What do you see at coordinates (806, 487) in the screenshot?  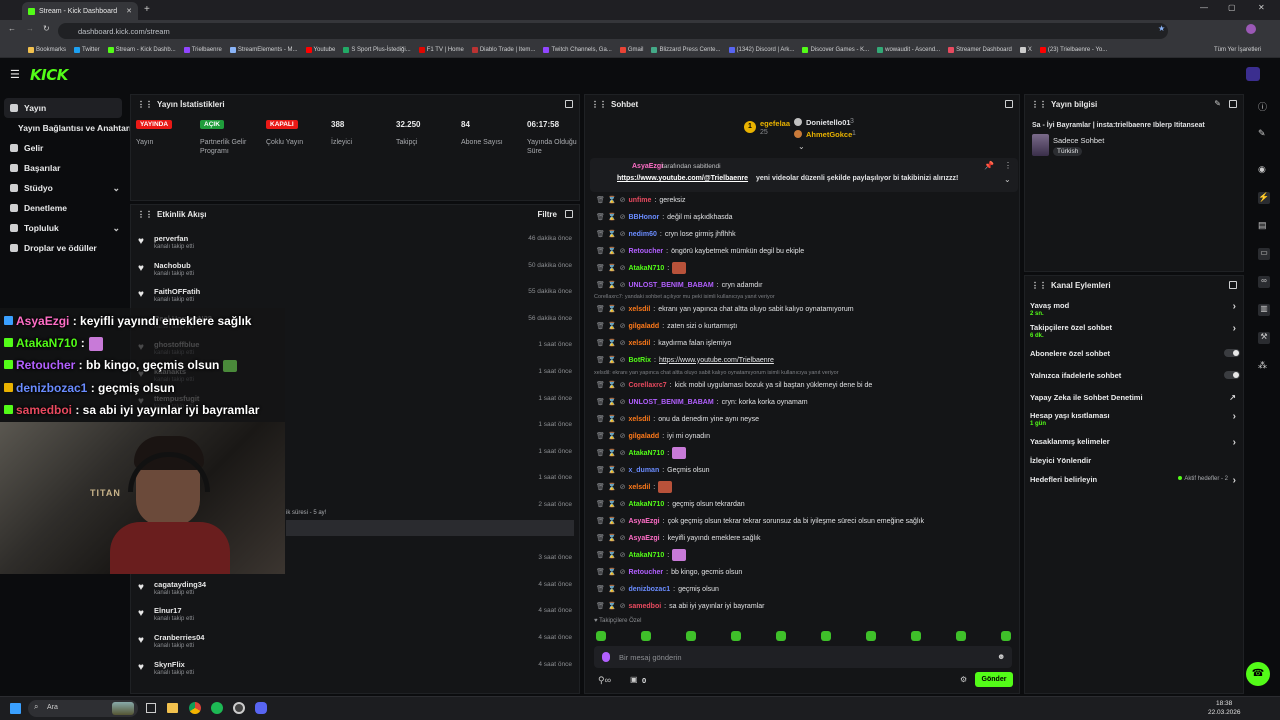 I see `chat-message: 🗑 ⌛ ⊘ xelsdil:` at bounding box center [806, 487].